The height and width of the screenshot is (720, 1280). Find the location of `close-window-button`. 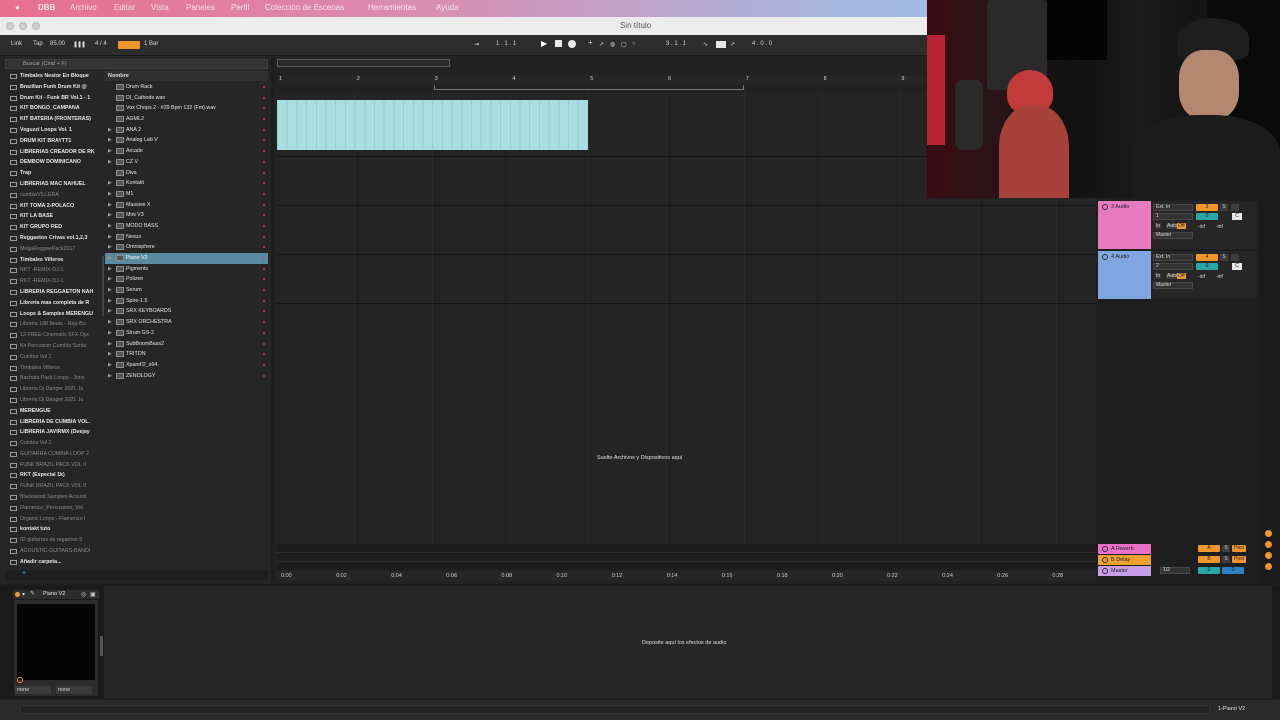

close-window-button is located at coordinates (10, 26).